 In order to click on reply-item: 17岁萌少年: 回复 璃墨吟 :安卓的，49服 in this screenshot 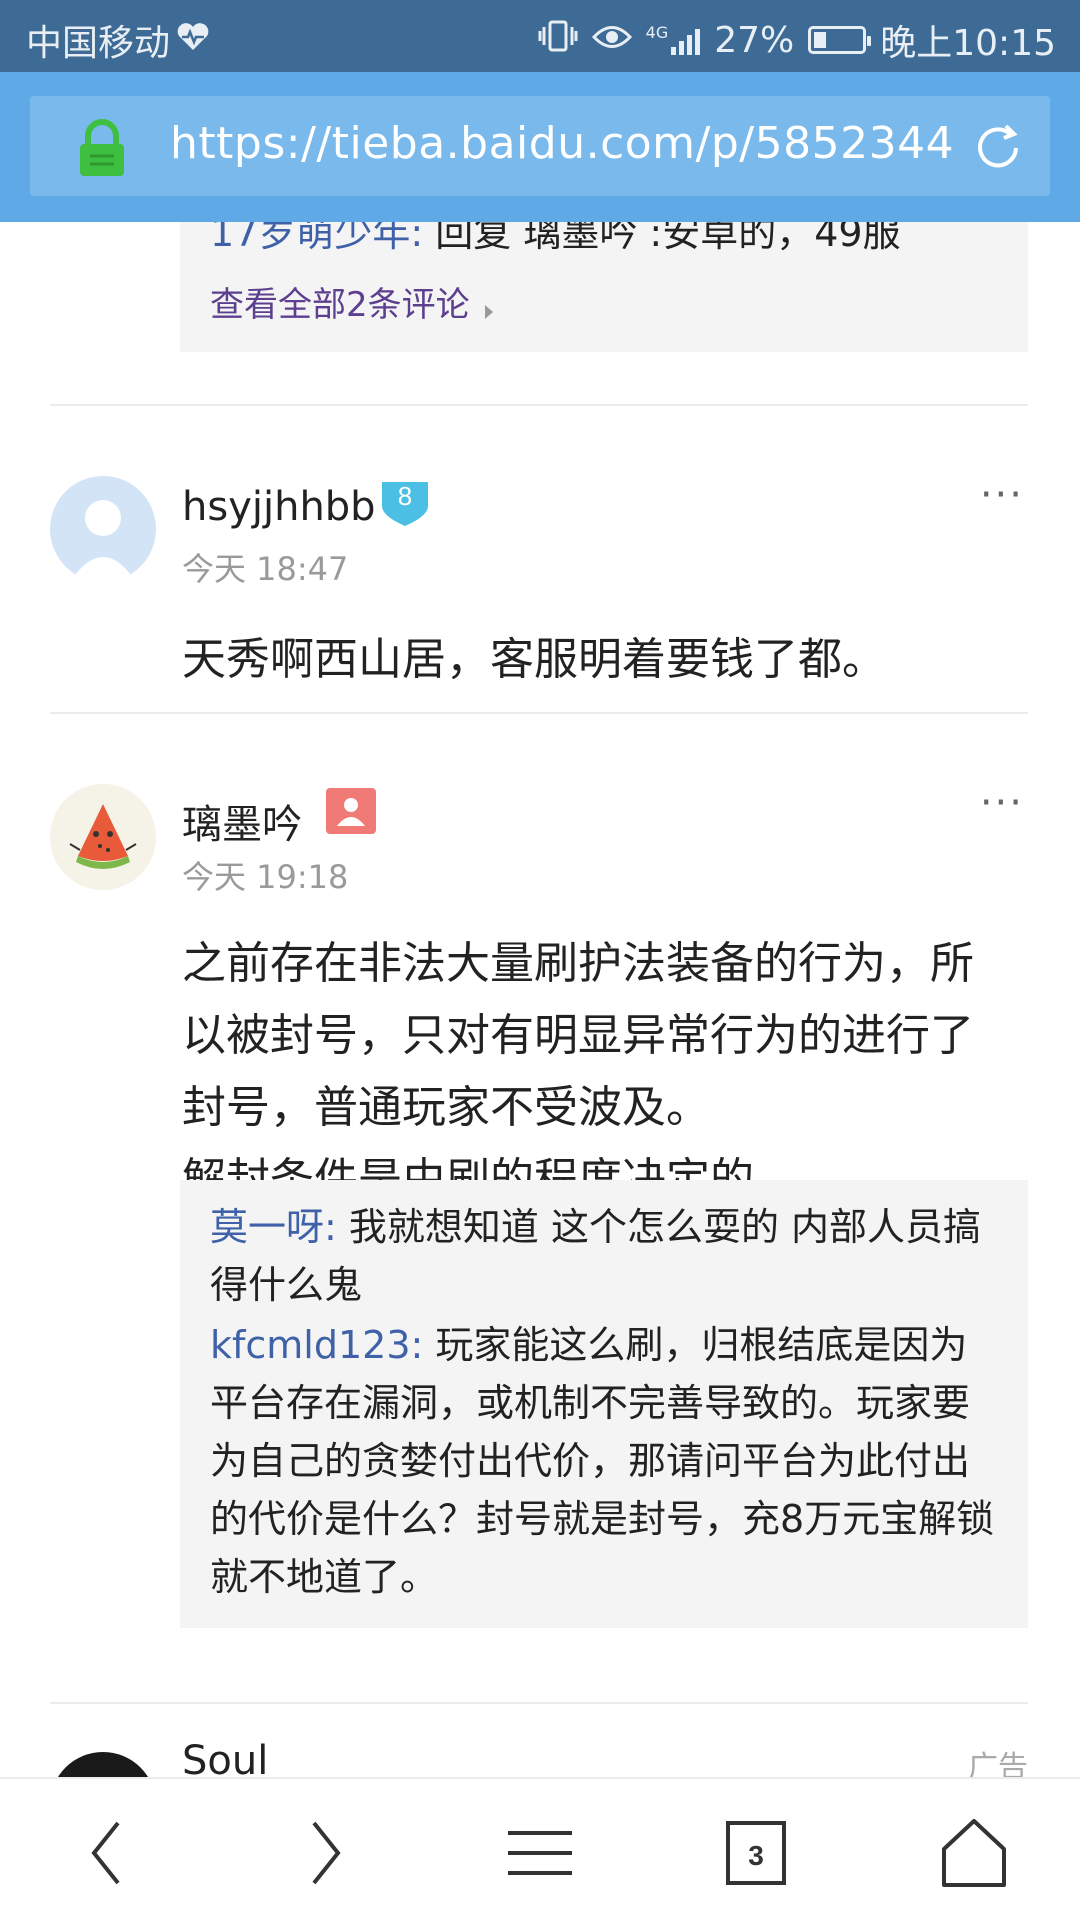, I will do `click(610, 242)`.